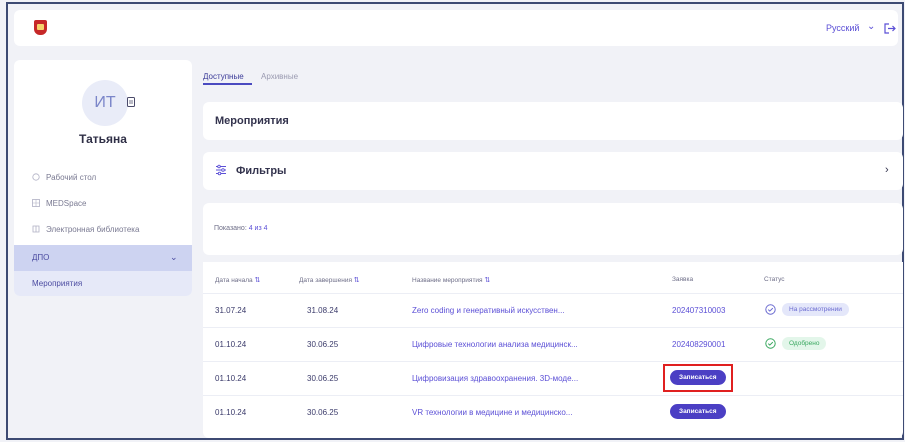 The height and width of the screenshot is (442, 905). I want to click on filters-title: Фильтры, so click(261, 171).